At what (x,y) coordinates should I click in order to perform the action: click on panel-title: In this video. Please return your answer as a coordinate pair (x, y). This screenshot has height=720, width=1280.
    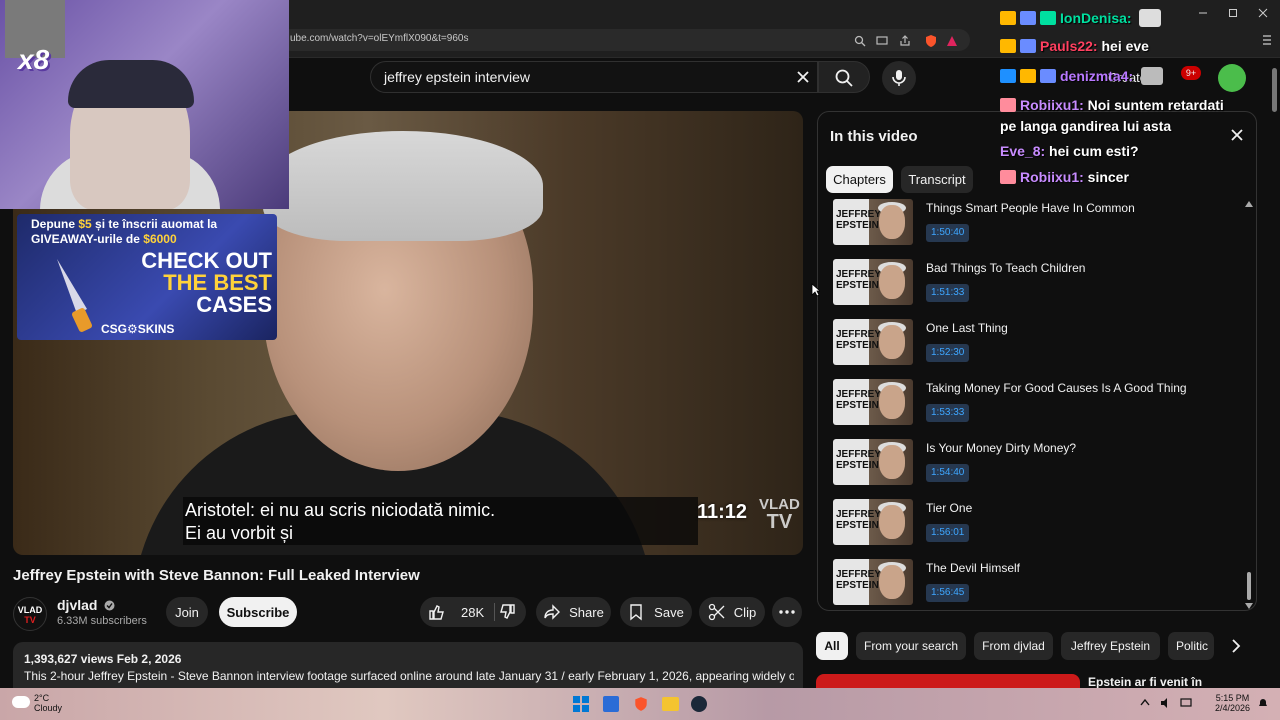
    Looking at the image, I should click on (874, 136).